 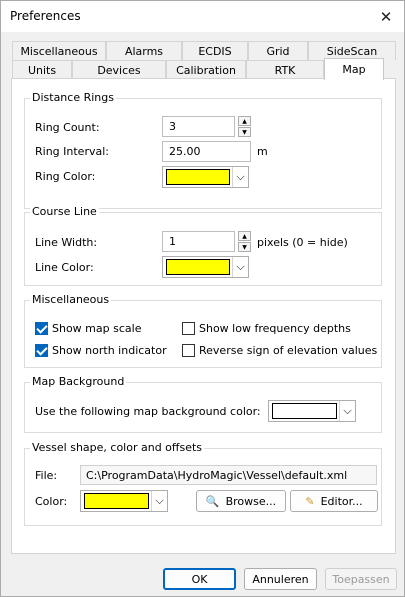 I want to click on group-title: Miscellaneous, so click(x=71, y=299).